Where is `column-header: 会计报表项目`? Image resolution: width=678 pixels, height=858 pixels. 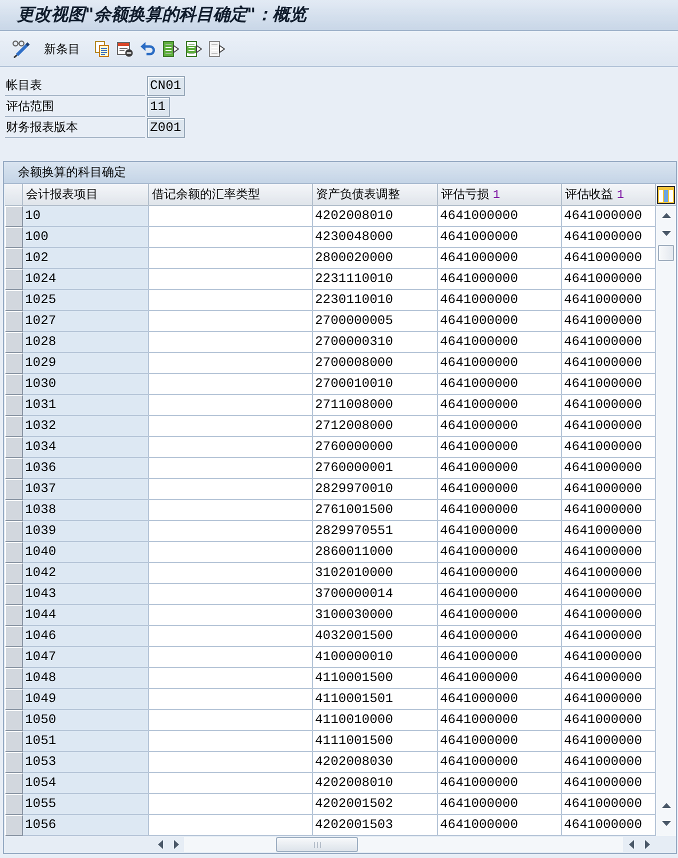
column-header: 会计报表项目 is located at coordinates (86, 195).